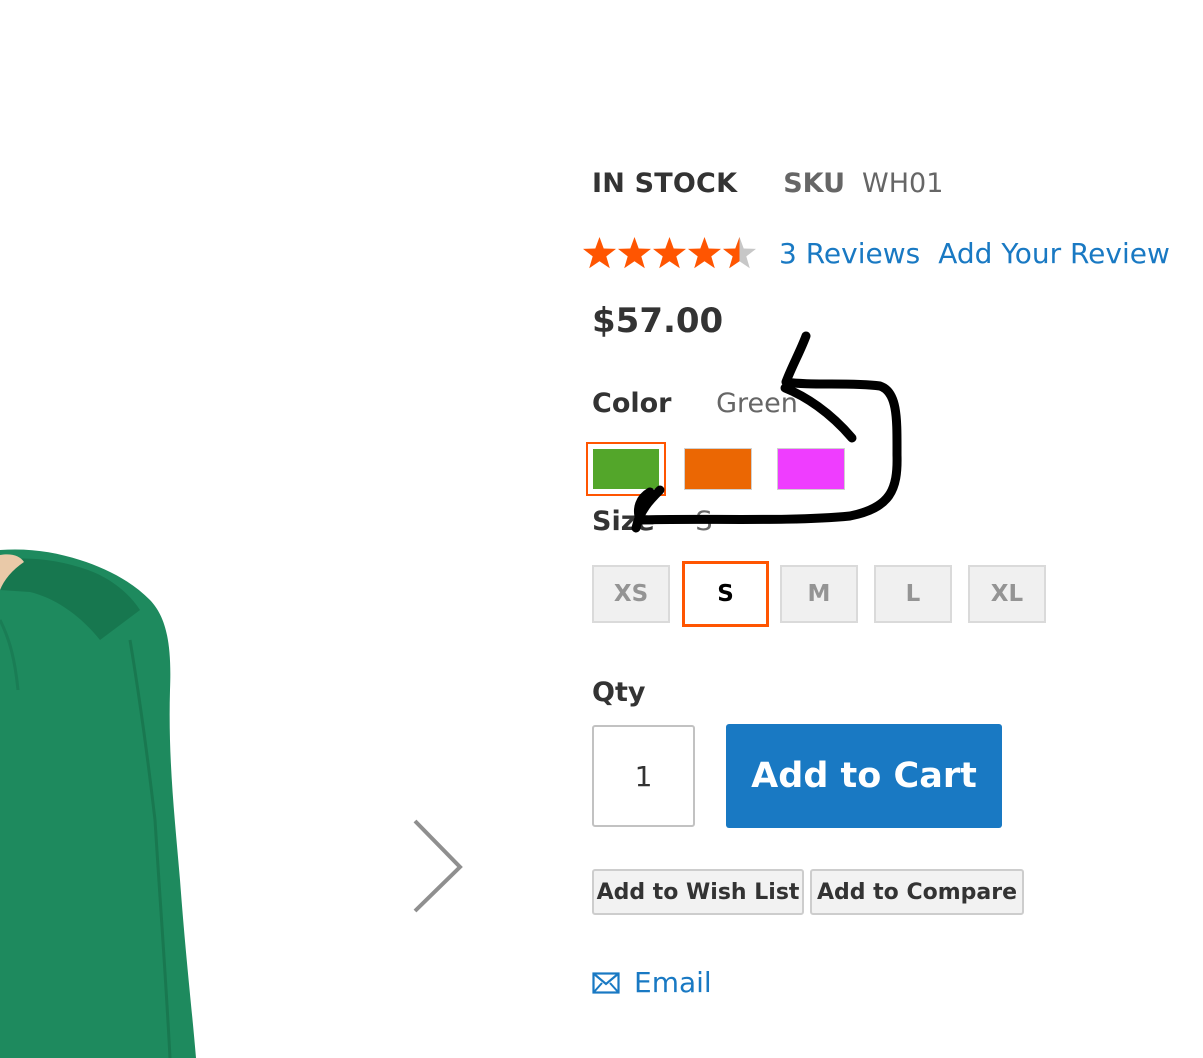 This screenshot has width=1203, height=1058. I want to click on next-image-button, so click(440, 870).